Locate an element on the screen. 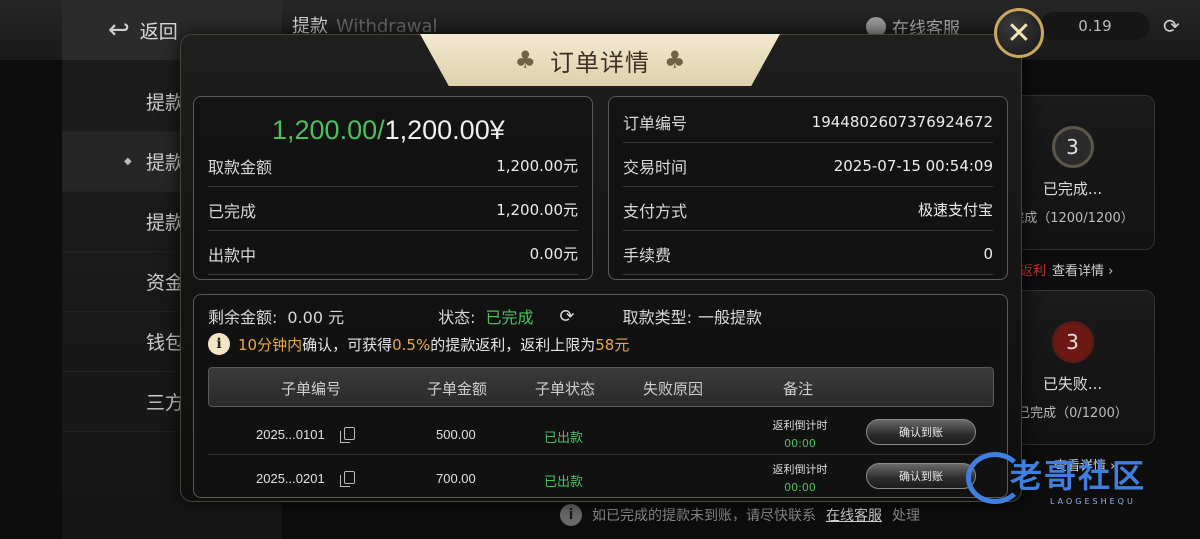 Image resolution: width=1200 pixels, height=539 pixels. close-button: ✕ is located at coordinates (1019, 33).